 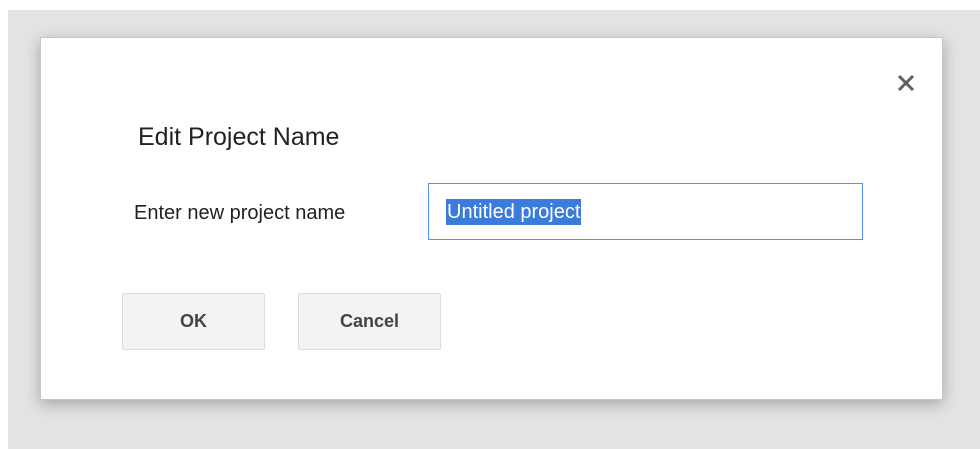 I want to click on close-icon, so click(x=906, y=83).